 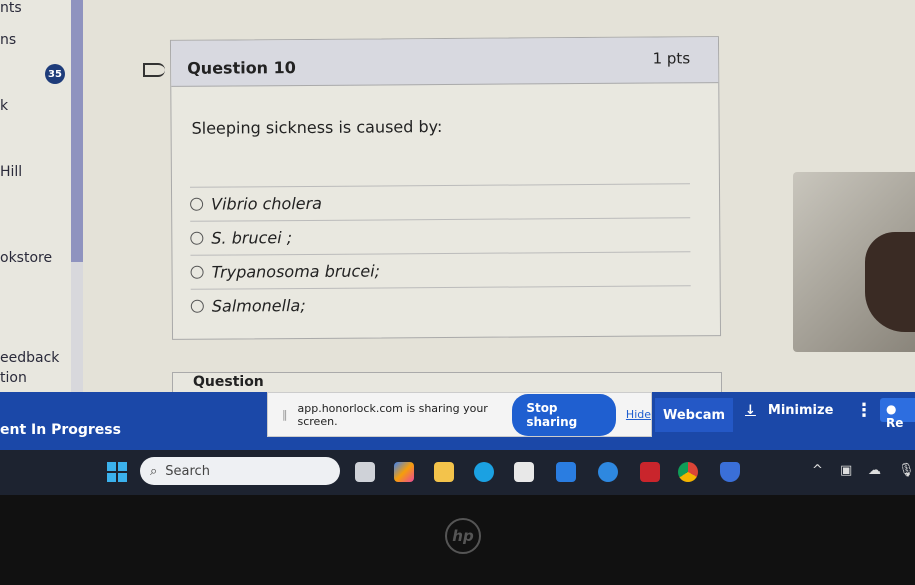 I want to click on notification-badge: 35, so click(x=55, y=74).